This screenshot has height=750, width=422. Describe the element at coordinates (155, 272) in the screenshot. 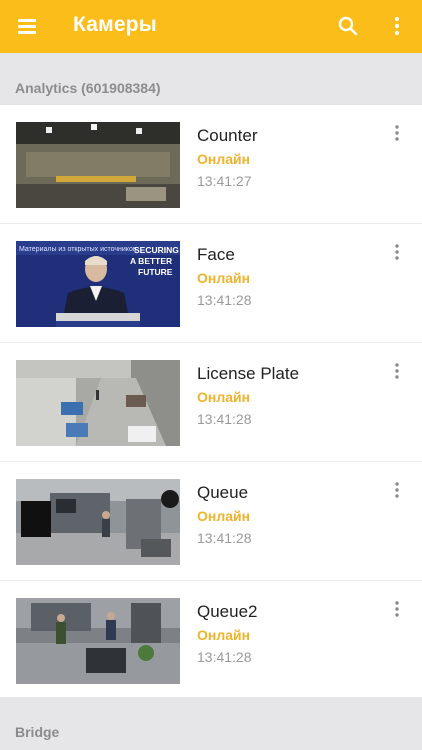

I see `slogan-line-3: FUTURE` at that location.